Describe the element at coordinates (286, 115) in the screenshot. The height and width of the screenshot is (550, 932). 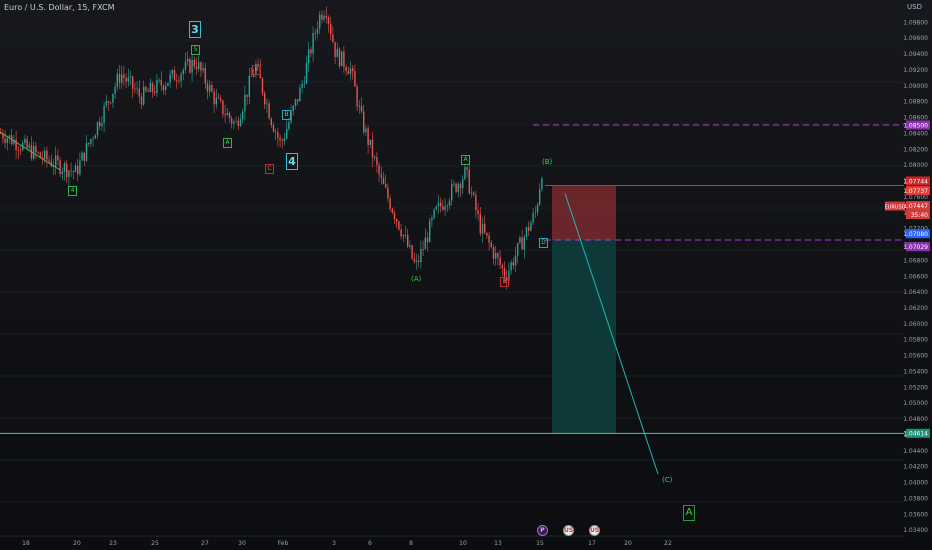
I see `wave-b-cyan-label: B` at that location.